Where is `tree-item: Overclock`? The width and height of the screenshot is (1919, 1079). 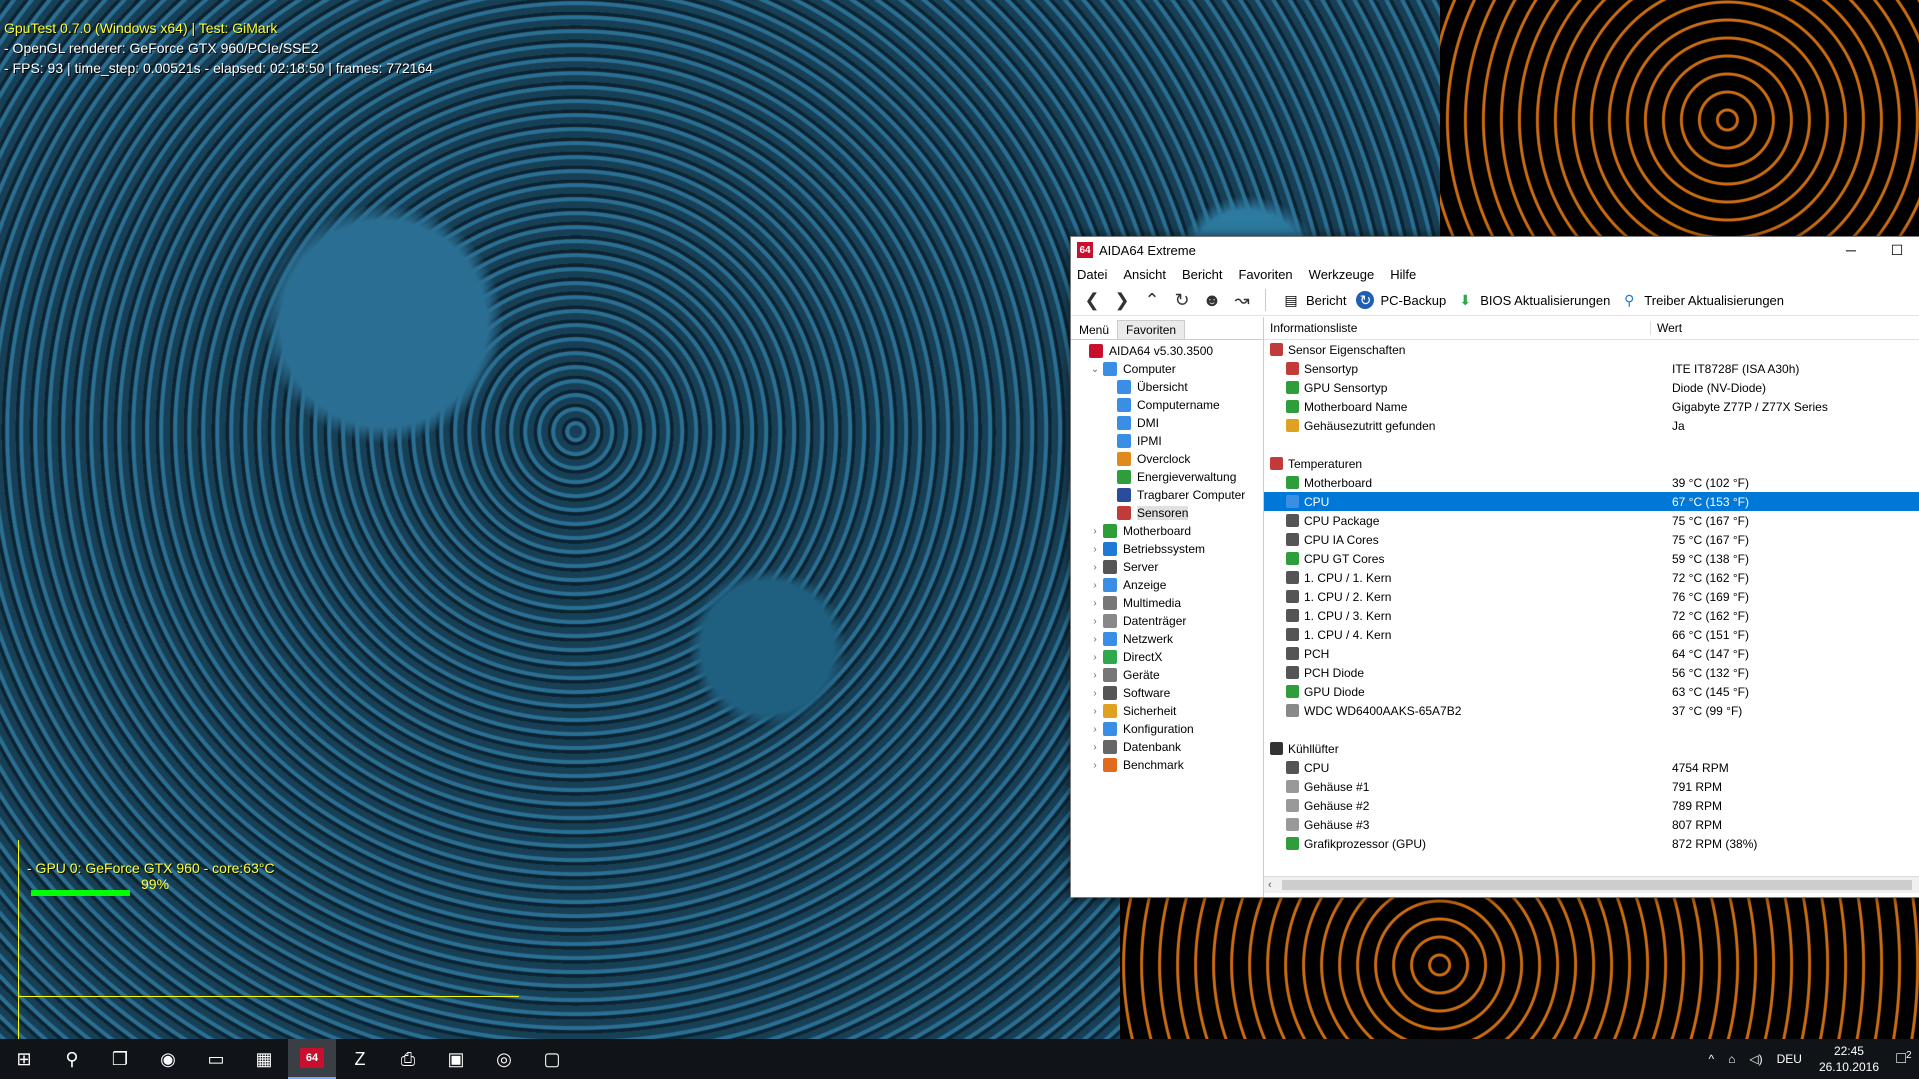
tree-item: Overclock is located at coordinates (1167, 459).